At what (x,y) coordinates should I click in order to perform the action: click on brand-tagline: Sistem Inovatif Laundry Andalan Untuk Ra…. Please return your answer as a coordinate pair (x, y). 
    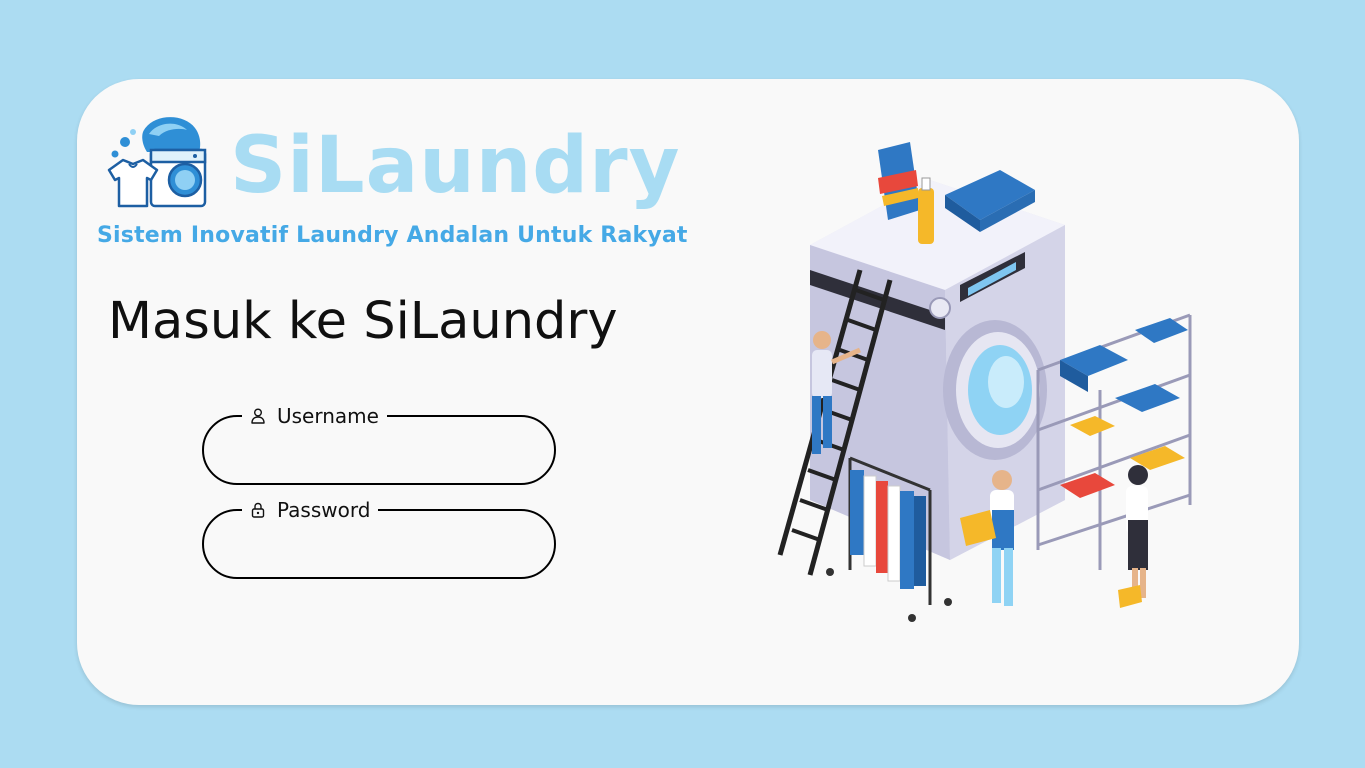
    Looking at the image, I should click on (392, 235).